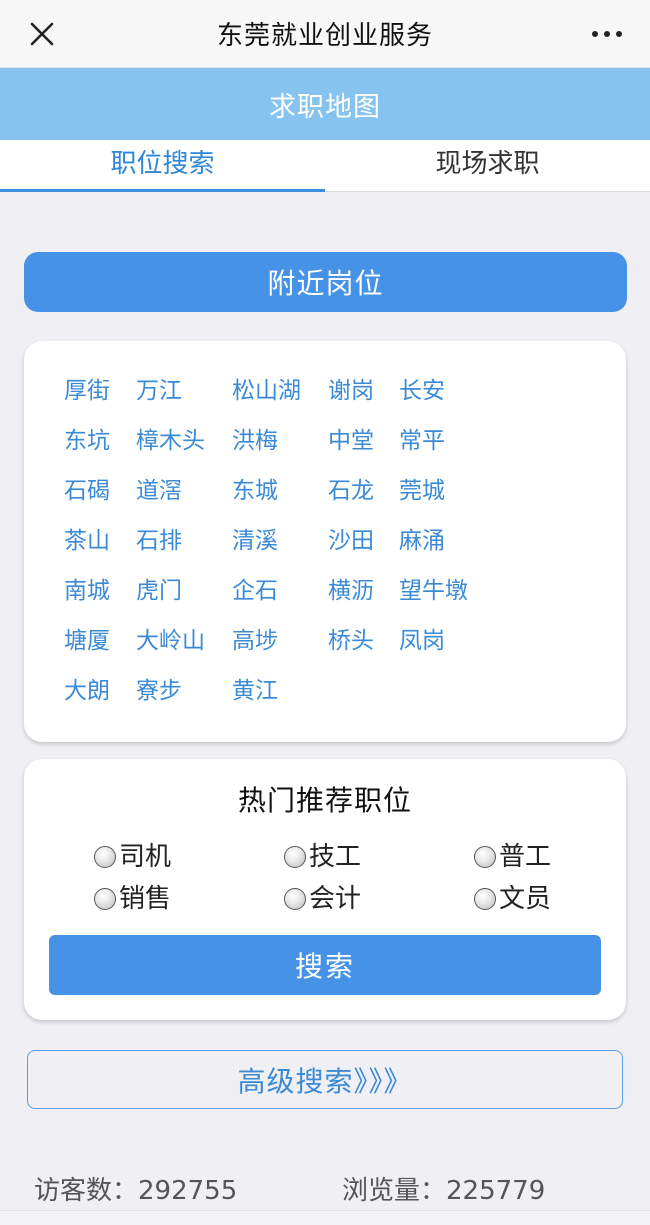 This screenshot has height=1225, width=650. I want to click on nearby-jobs-label: 附近岗位, so click(325, 283).